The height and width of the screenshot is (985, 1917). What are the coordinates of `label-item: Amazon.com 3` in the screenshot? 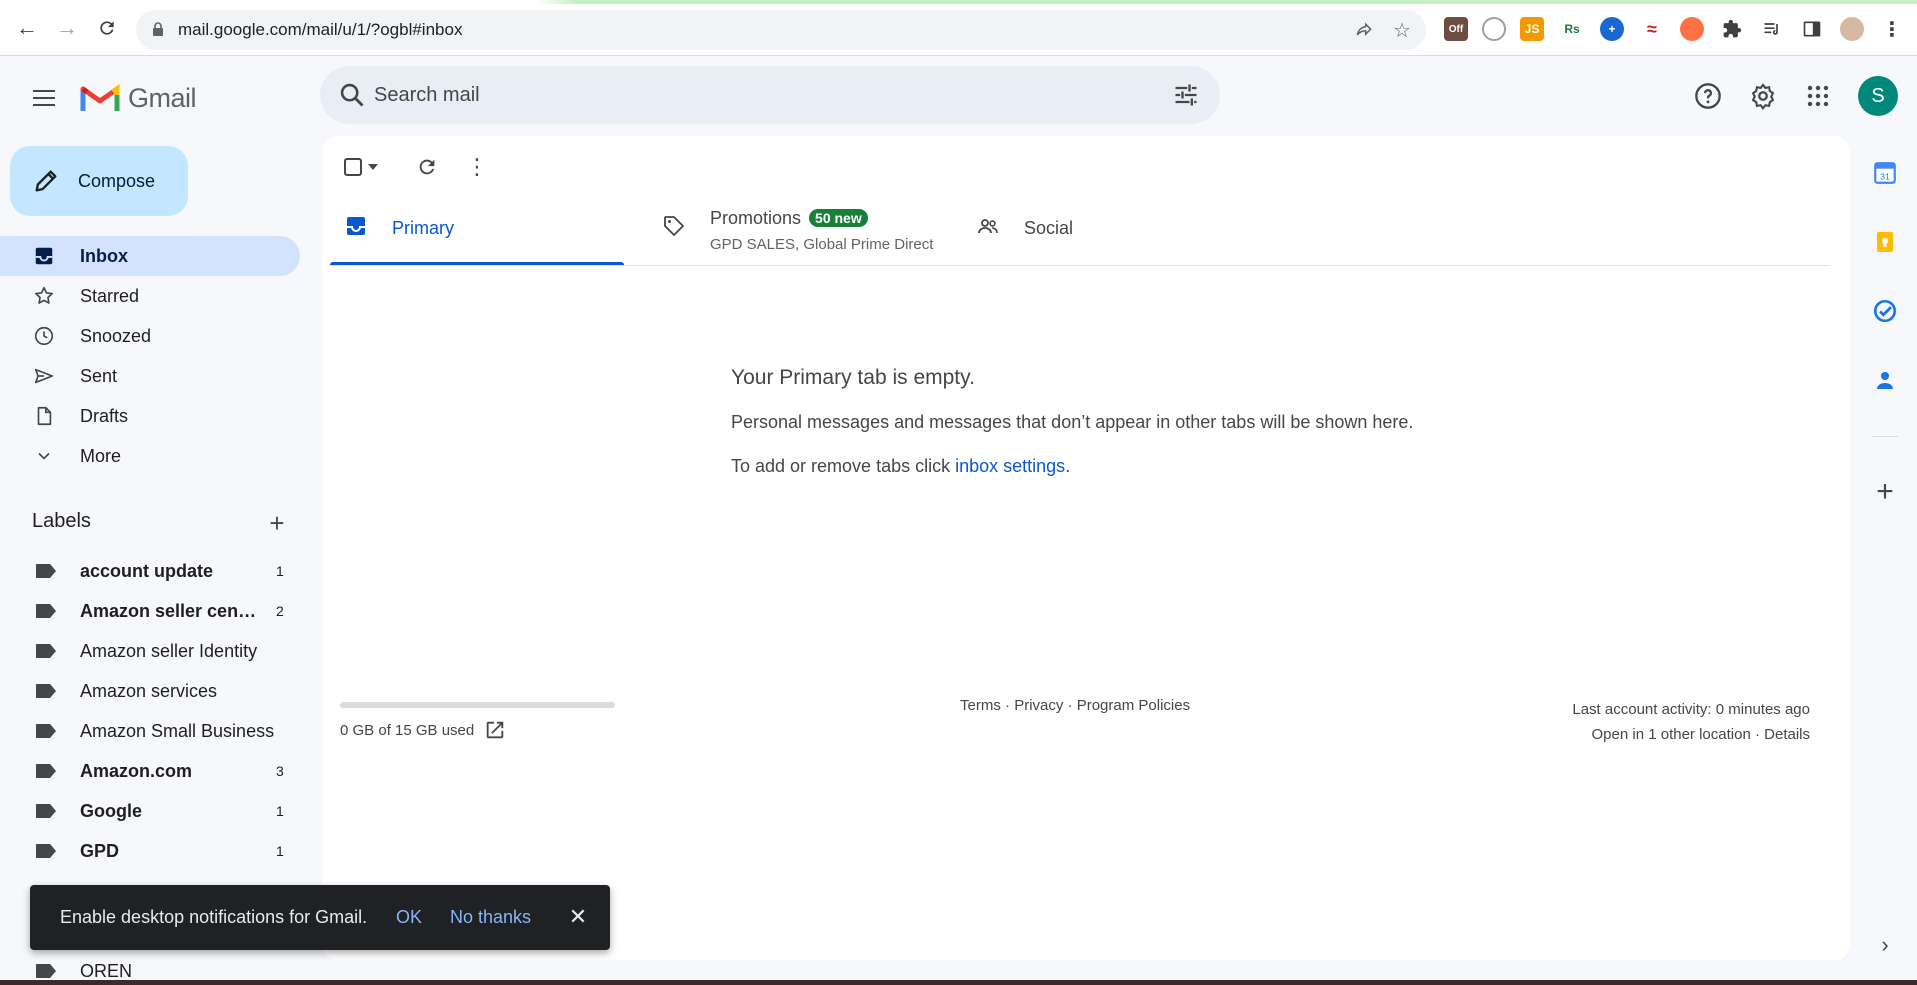 It's located at (150, 771).